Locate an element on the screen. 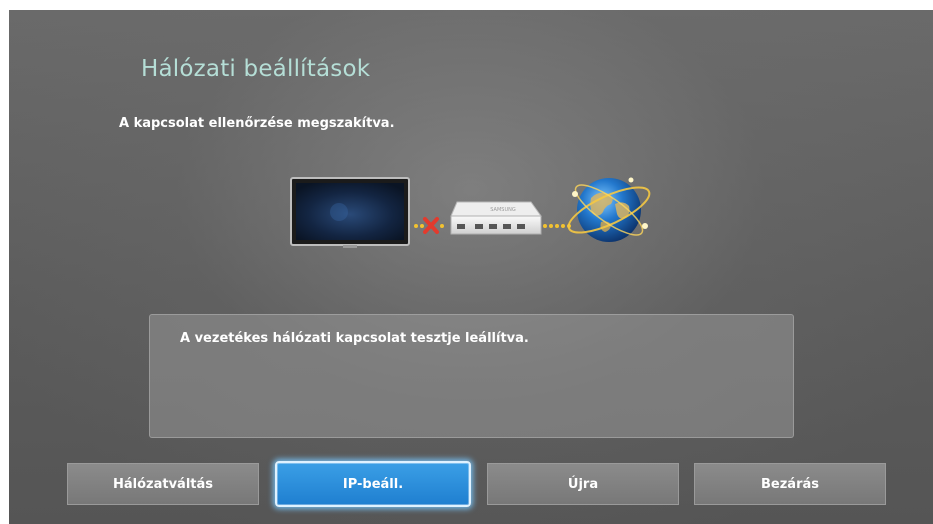  connected-link is located at coordinates (557, 226).